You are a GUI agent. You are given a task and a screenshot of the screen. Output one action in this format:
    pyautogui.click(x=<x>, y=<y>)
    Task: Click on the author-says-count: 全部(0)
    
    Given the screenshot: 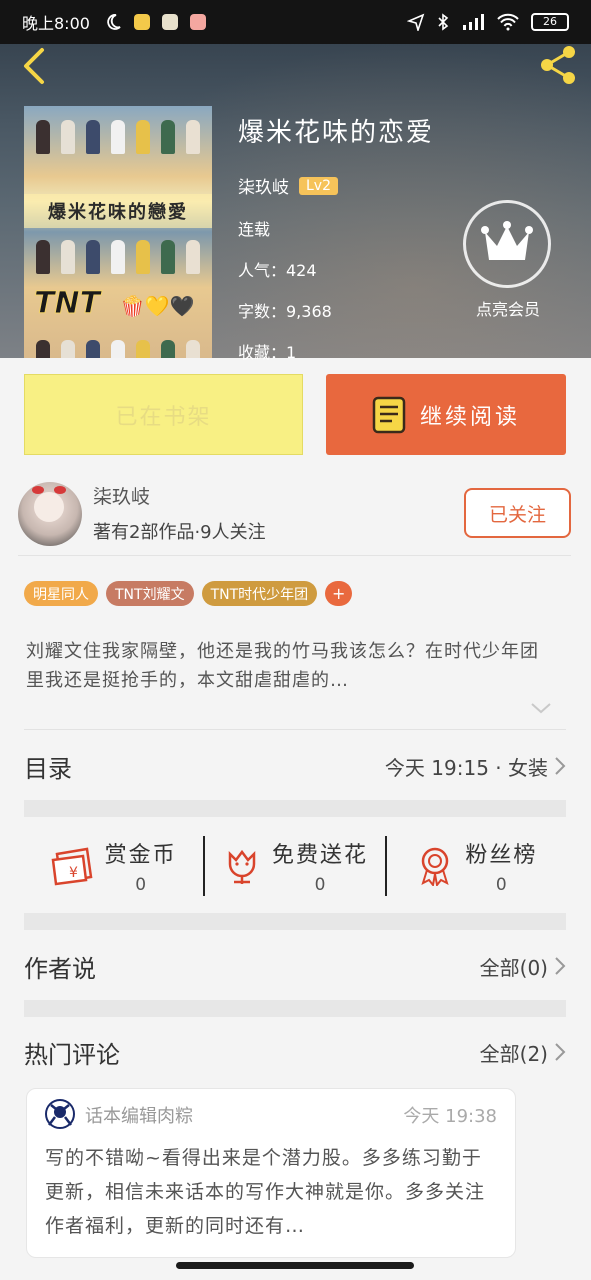 What is the action you would take?
    pyautogui.click(x=513, y=967)
    